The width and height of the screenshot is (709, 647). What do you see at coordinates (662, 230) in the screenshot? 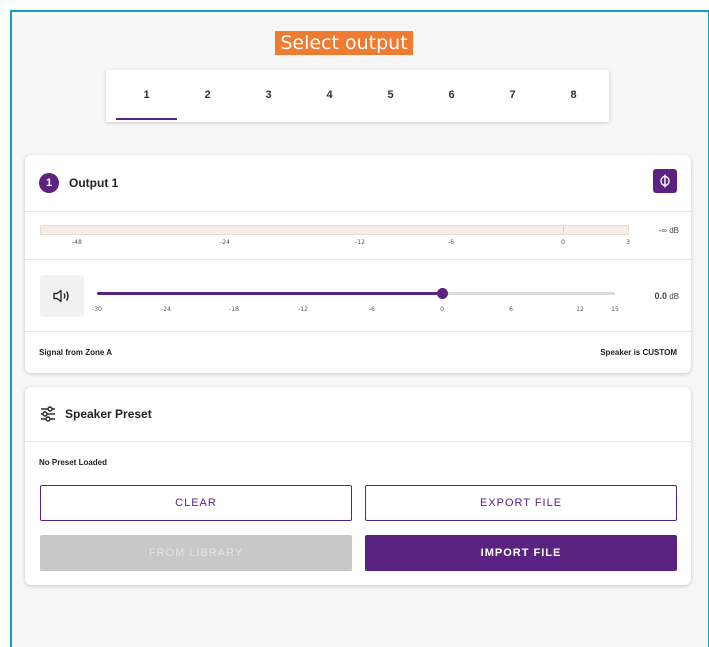
I see `meter-value: -∞` at bounding box center [662, 230].